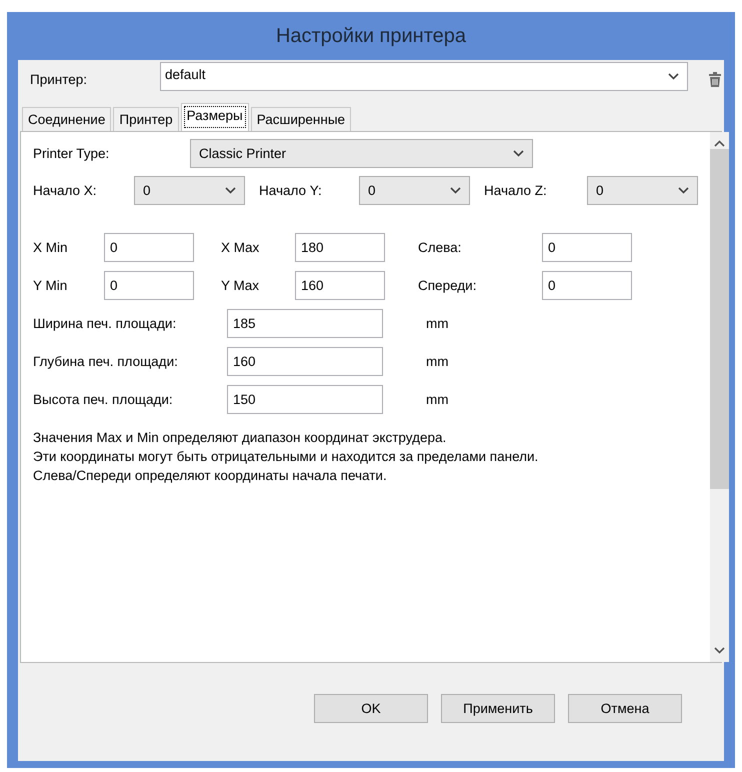 This screenshot has width=742, height=772. What do you see at coordinates (105, 323) in the screenshot?
I see `bed-size-label: Ширина печ. площади:` at bounding box center [105, 323].